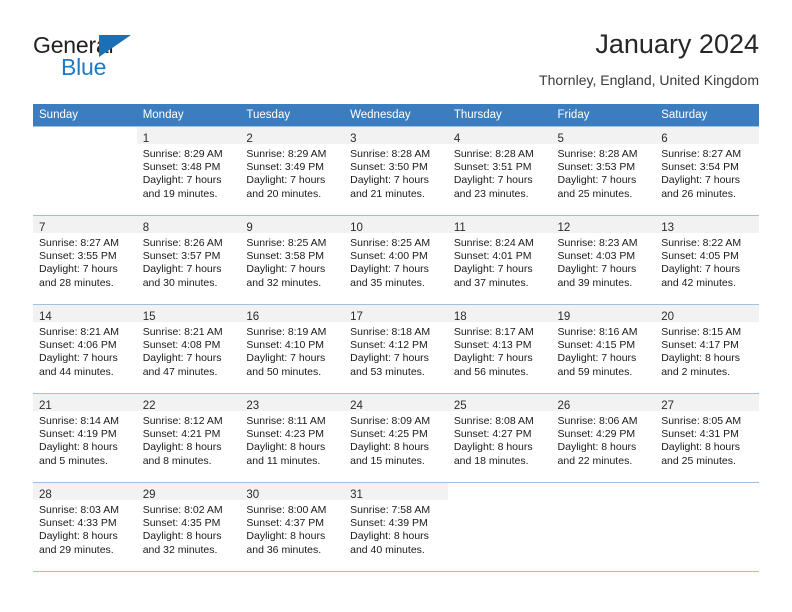 The image size is (792, 612). Describe the element at coordinates (356, 317) in the screenshot. I see `day-number: 17` at that location.